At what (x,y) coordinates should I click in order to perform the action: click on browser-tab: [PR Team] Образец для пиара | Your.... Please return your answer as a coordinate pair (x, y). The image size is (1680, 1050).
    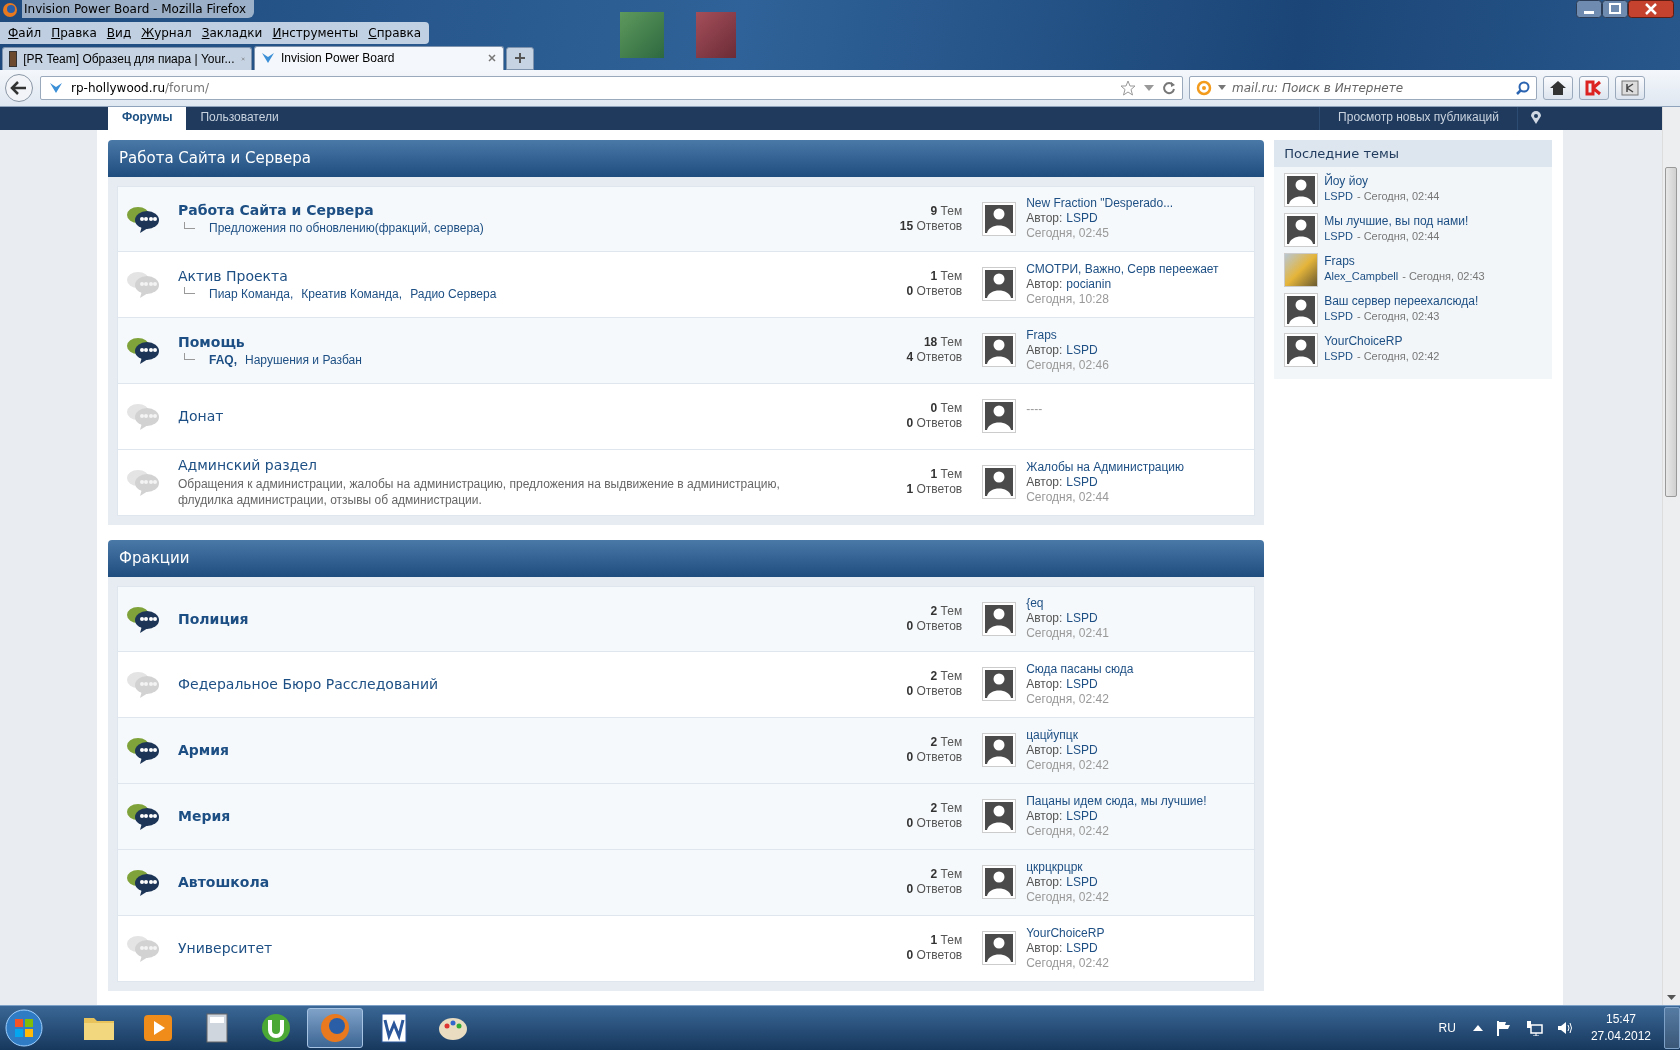
    Looking at the image, I should click on (127, 58).